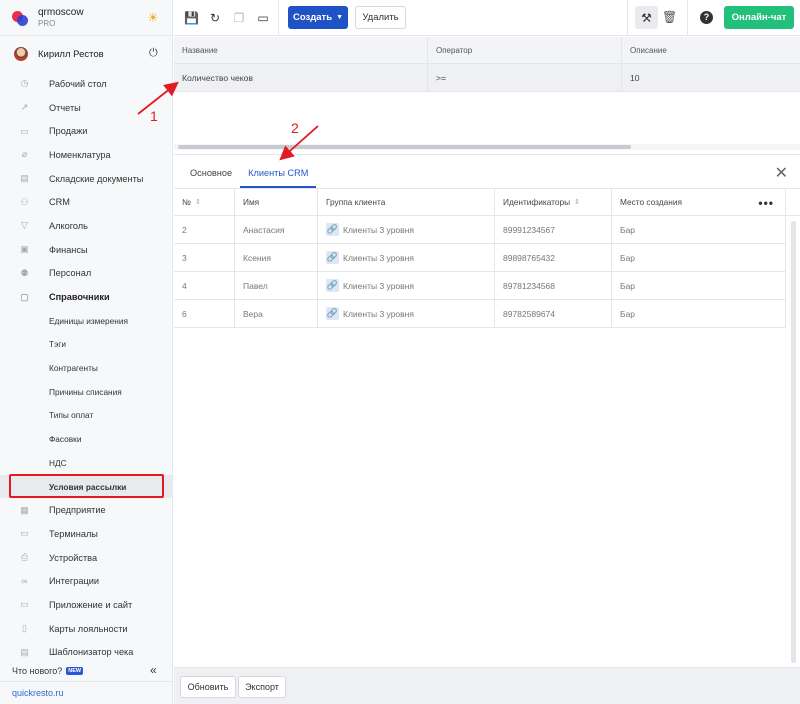 The height and width of the screenshot is (704, 800). Describe the element at coordinates (295, 128) in the screenshot. I see `annotation-number: 2` at that location.